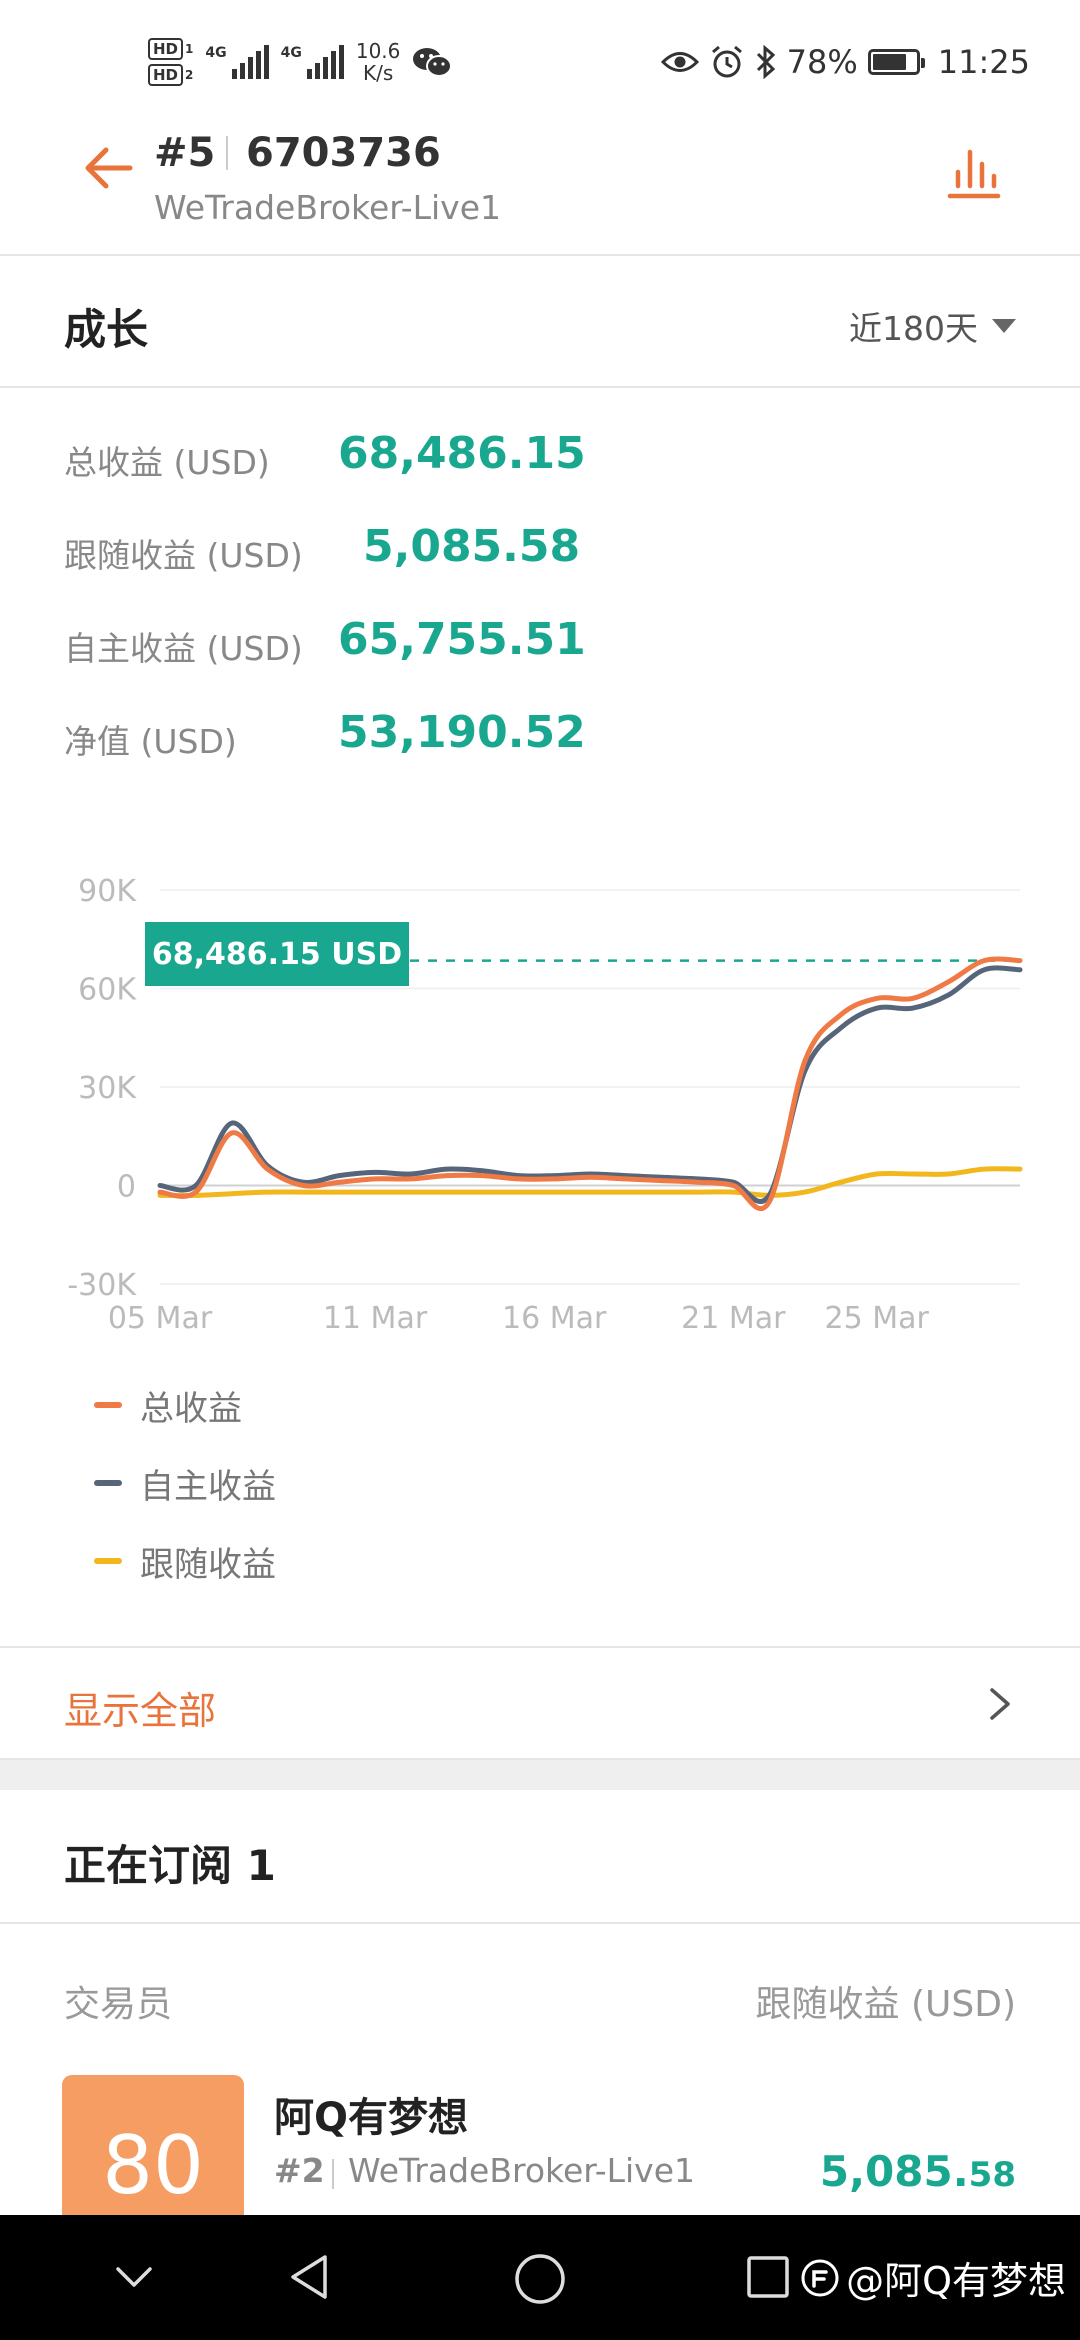 The width and height of the screenshot is (1080, 2340). What do you see at coordinates (277, 954) in the screenshot?
I see `chart-tooltip: 68,486.15 USD` at bounding box center [277, 954].